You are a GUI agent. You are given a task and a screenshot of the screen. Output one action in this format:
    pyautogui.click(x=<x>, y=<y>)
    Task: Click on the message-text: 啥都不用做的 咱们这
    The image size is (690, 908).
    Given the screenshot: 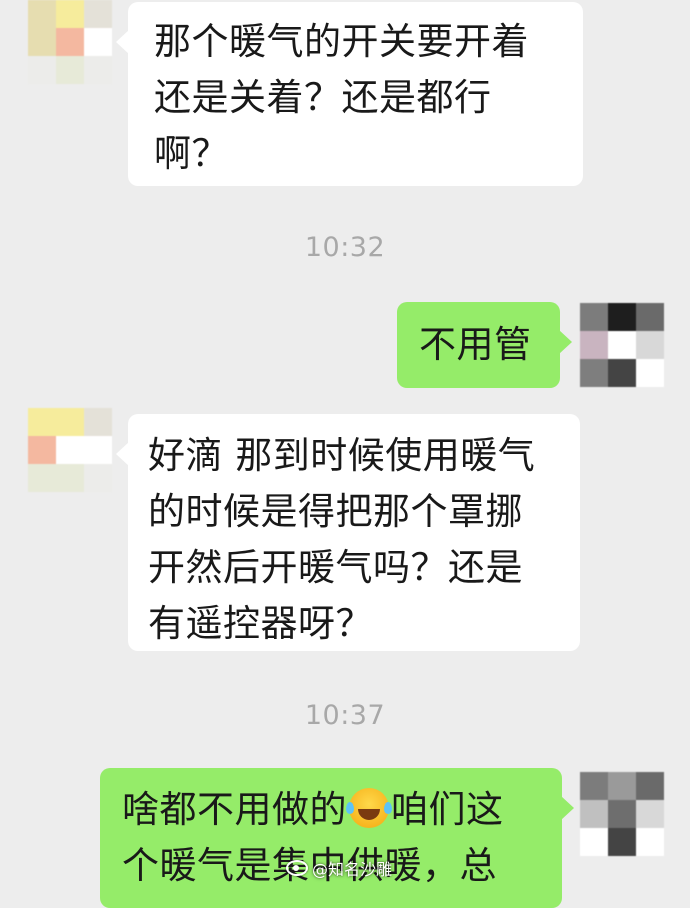 What is the action you would take?
    pyautogui.click(x=334, y=810)
    